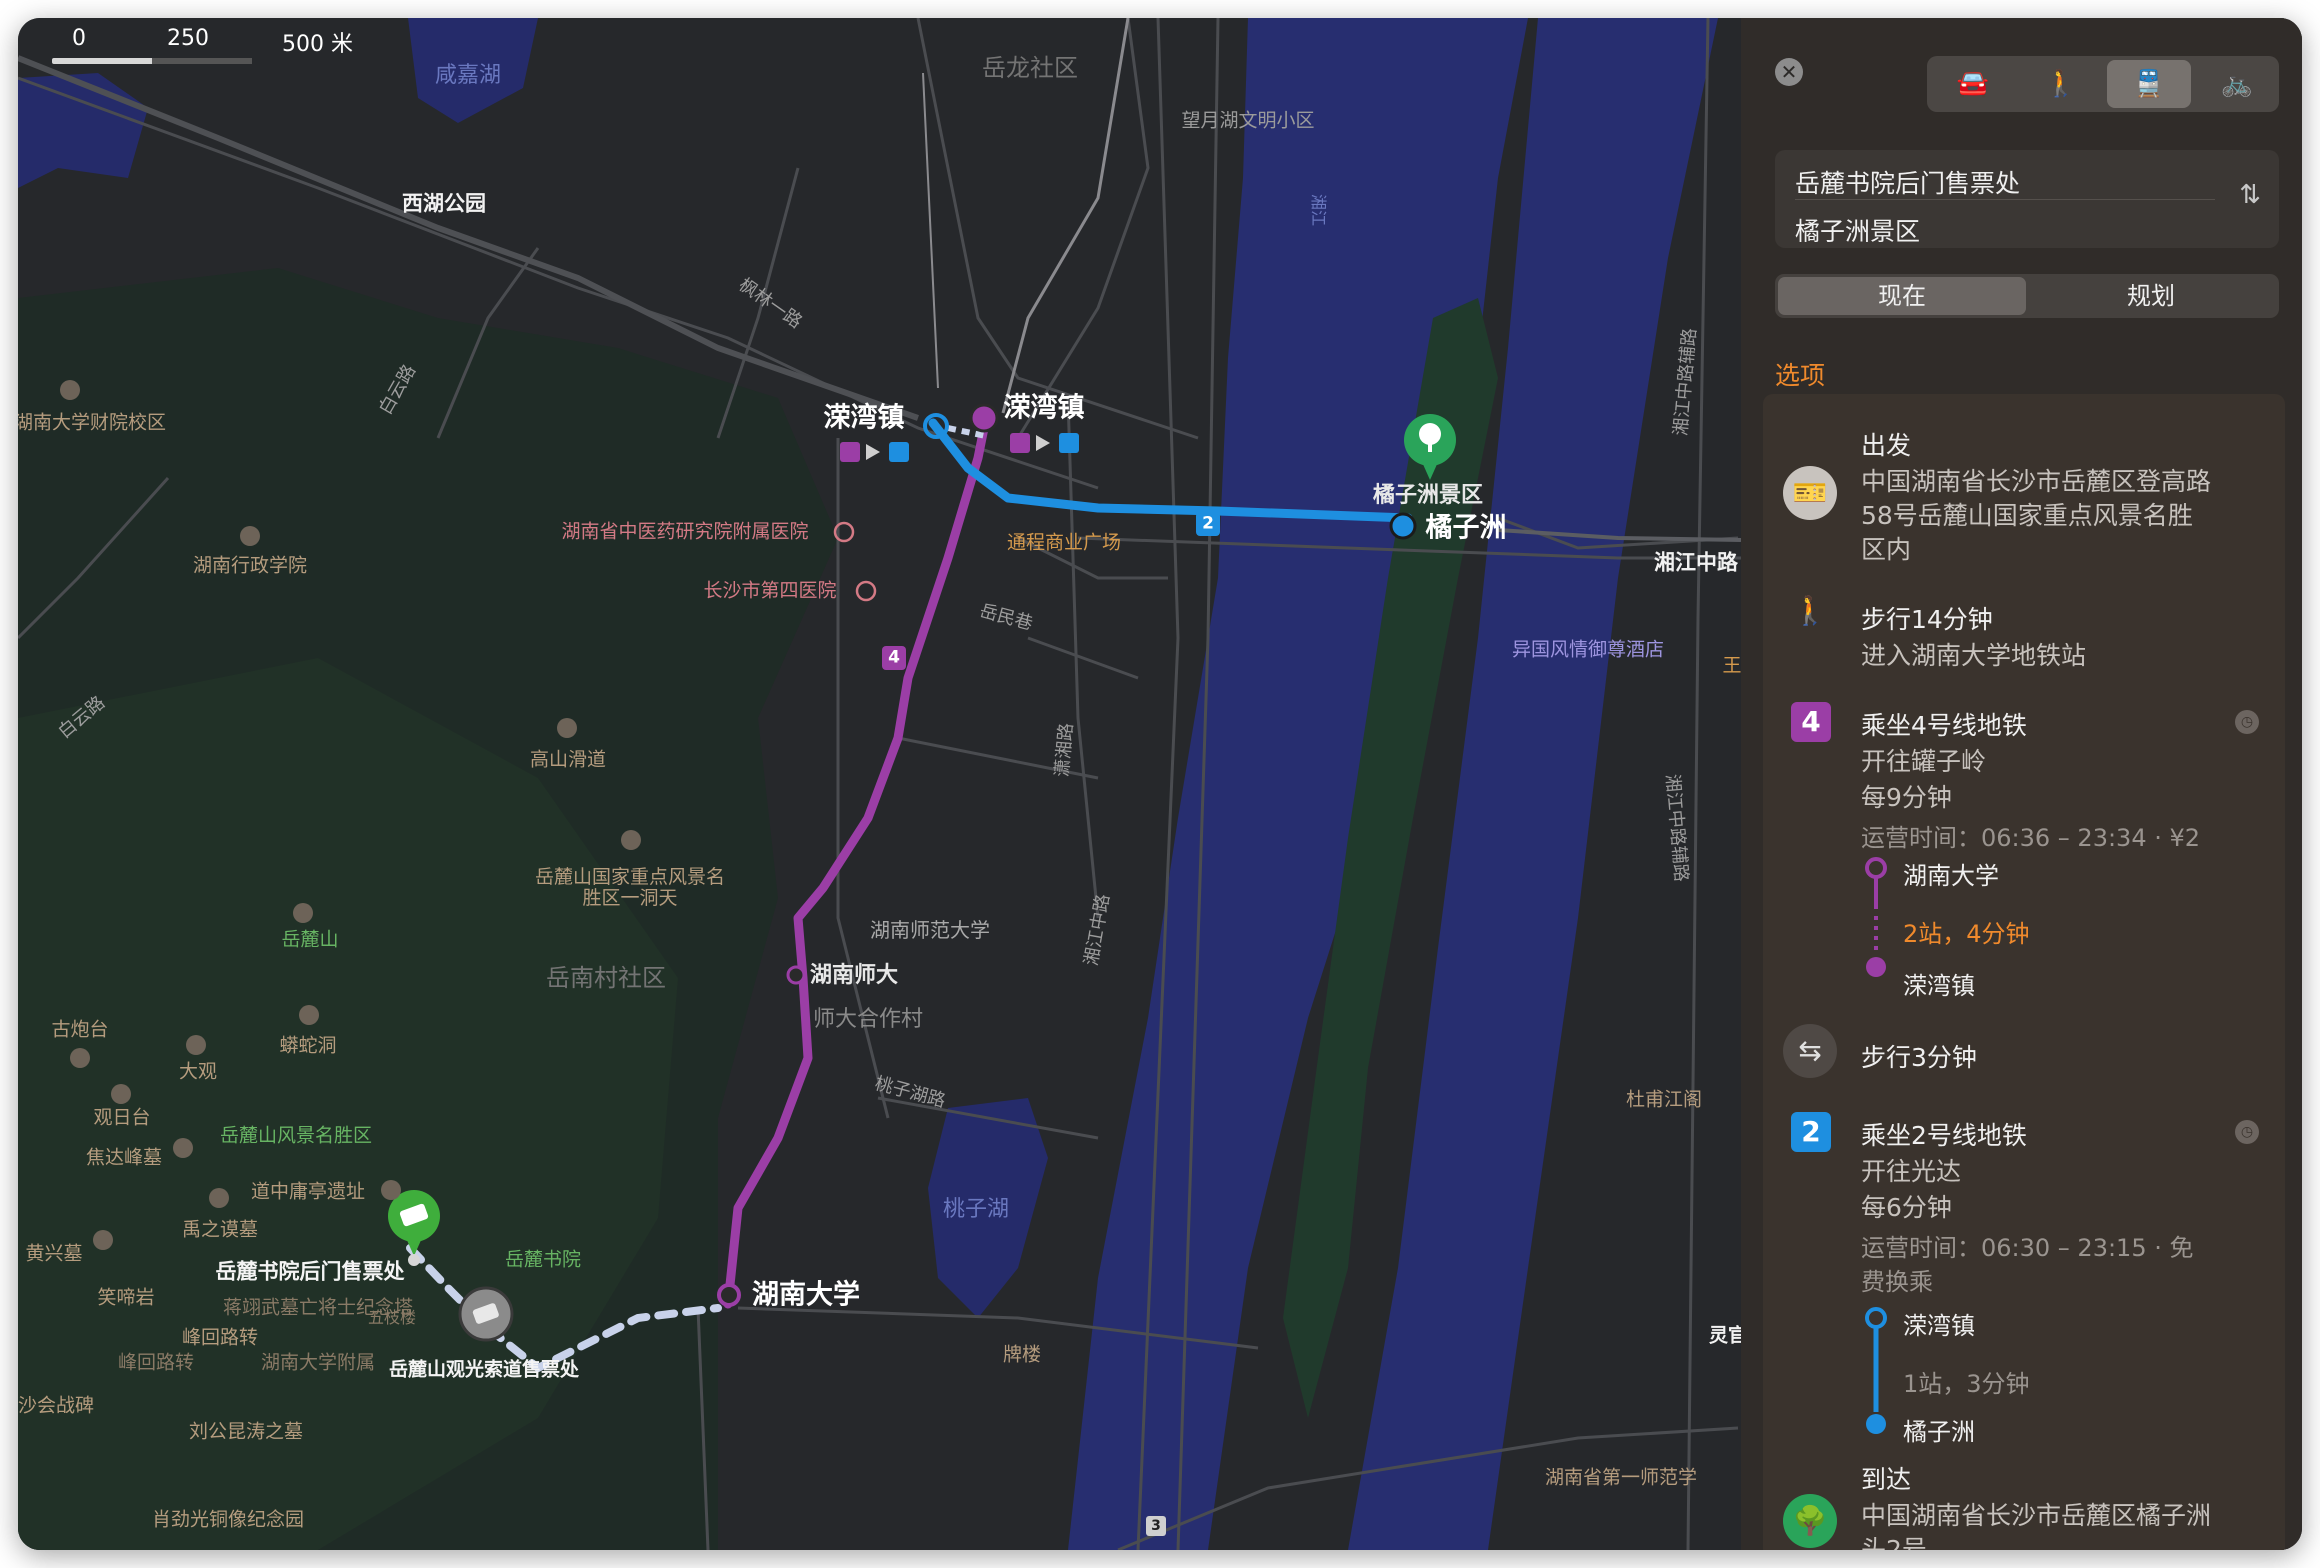 Image resolution: width=2320 pixels, height=1568 pixels. I want to click on transit-direction: 开往光达, so click(1911, 1171).